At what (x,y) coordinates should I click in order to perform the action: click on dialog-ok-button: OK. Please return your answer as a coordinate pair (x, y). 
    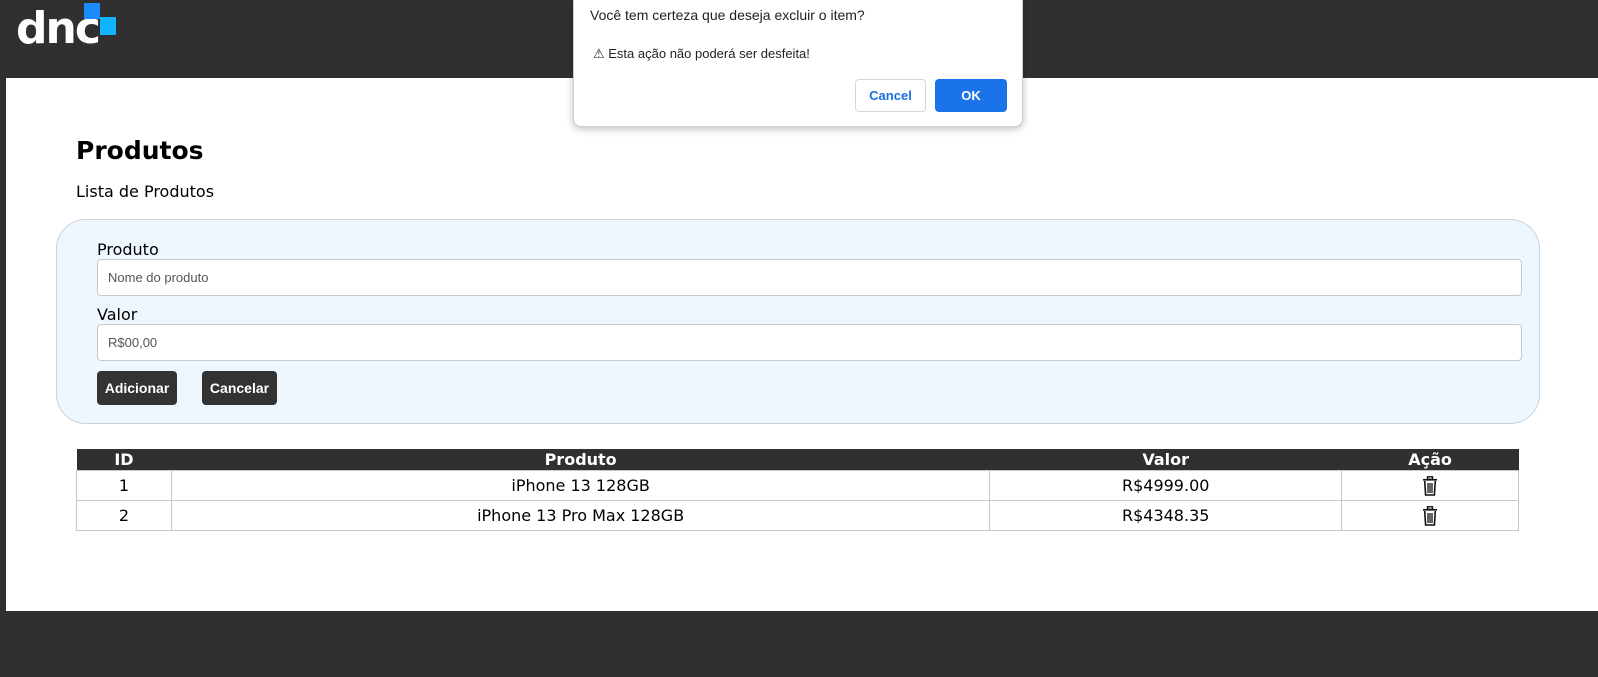
    Looking at the image, I should click on (971, 95).